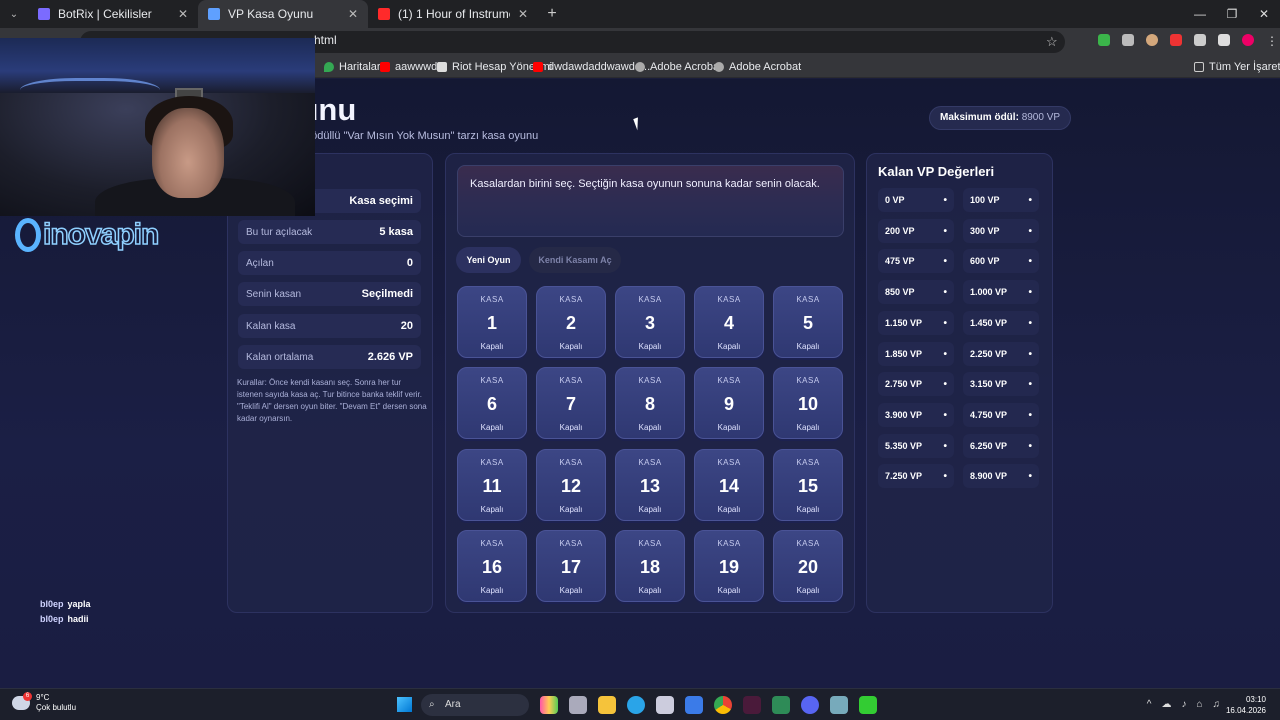 Image resolution: width=1280 pixels, height=720 pixels. What do you see at coordinates (729, 403) in the screenshot?
I see `case-card-9: KASA 9 Kapalı` at bounding box center [729, 403].